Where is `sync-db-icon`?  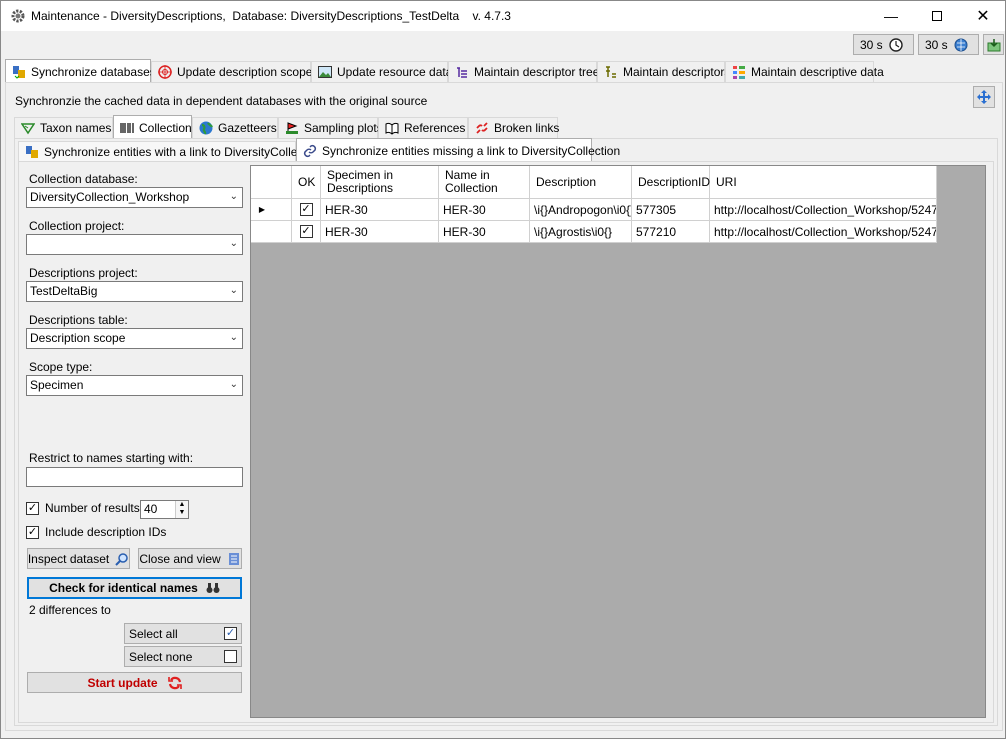 sync-db-icon is located at coordinates (32, 152).